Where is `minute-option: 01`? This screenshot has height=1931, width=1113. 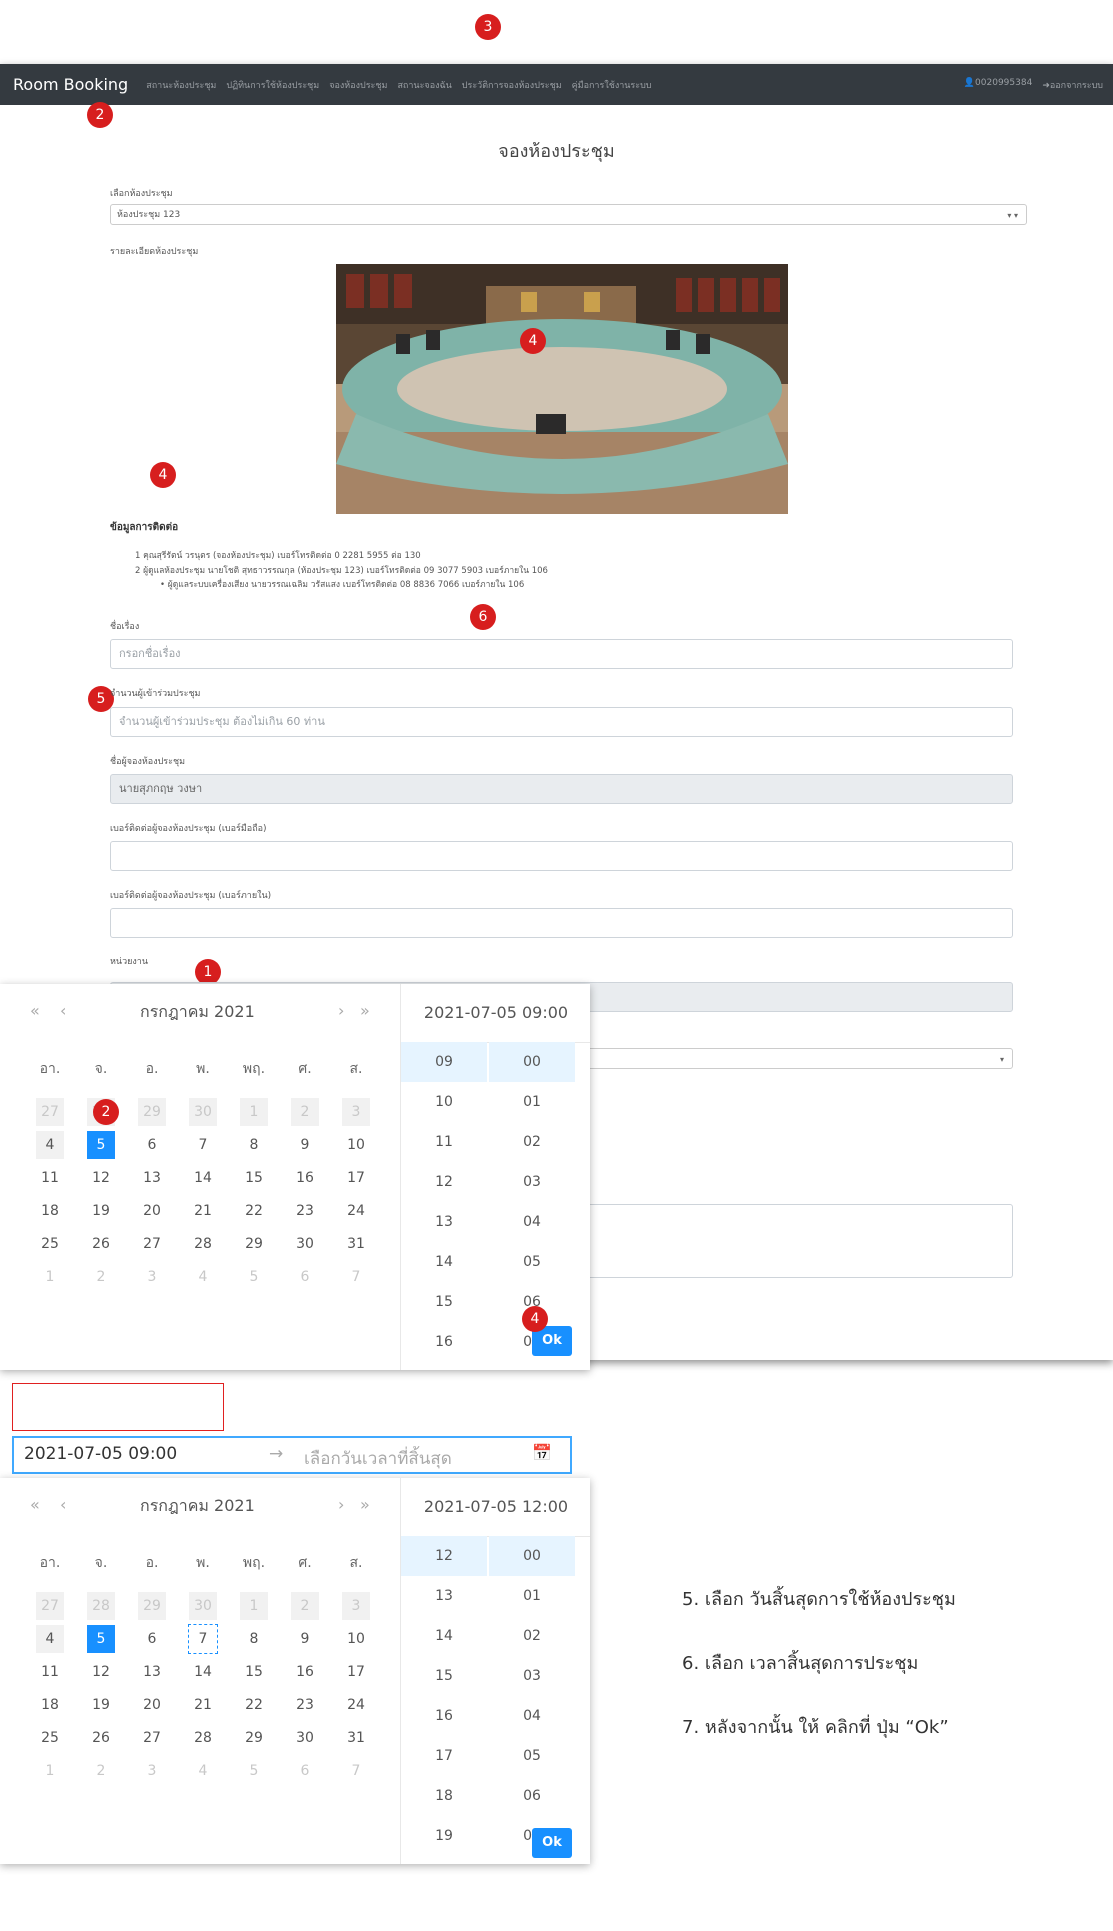 minute-option: 01 is located at coordinates (532, 1596).